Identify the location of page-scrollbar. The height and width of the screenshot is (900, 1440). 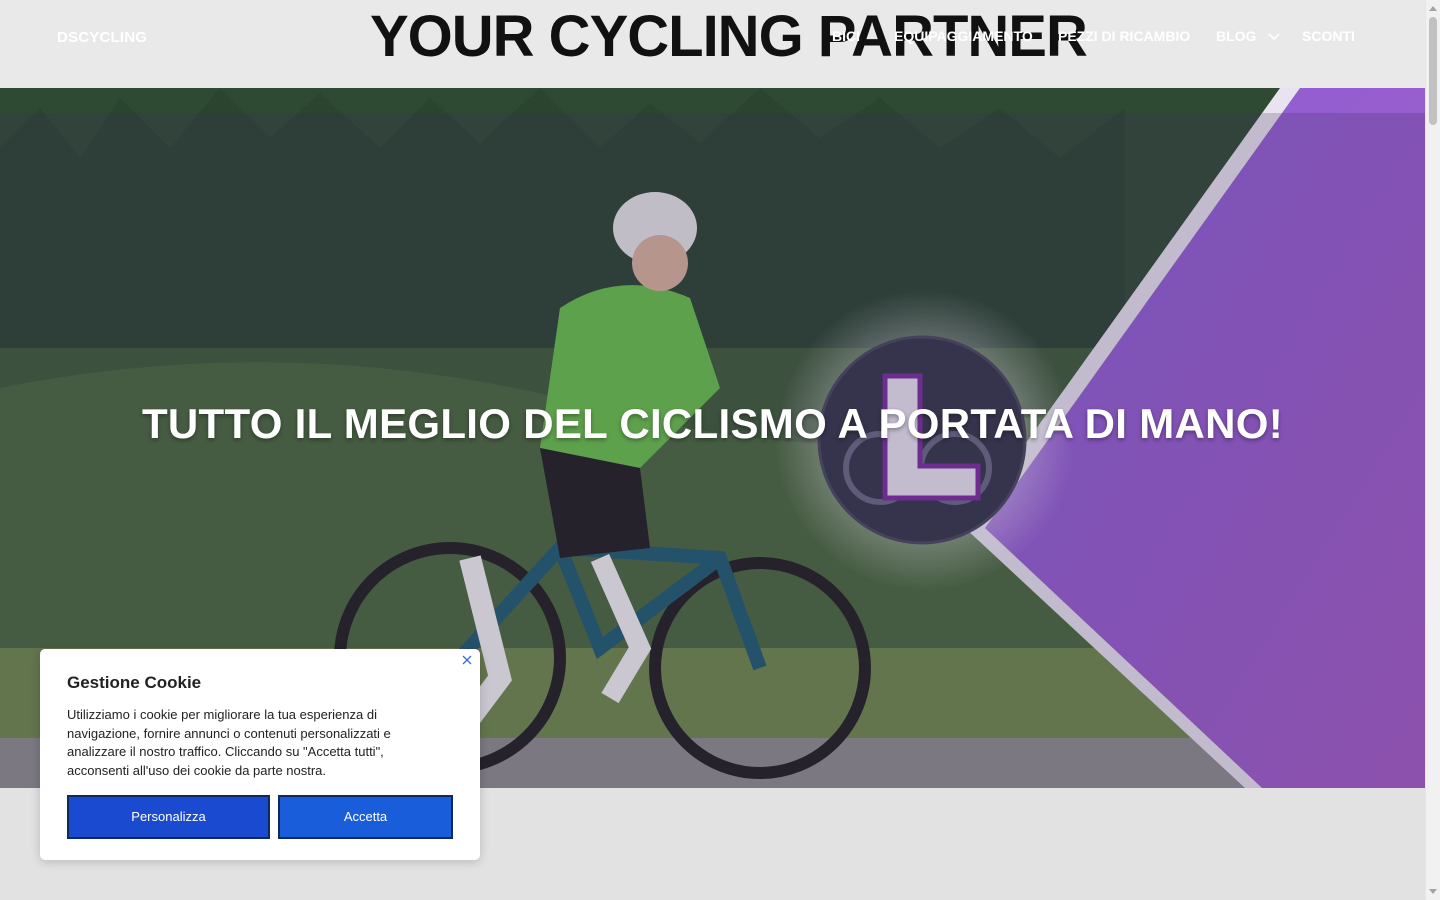
(1432, 450).